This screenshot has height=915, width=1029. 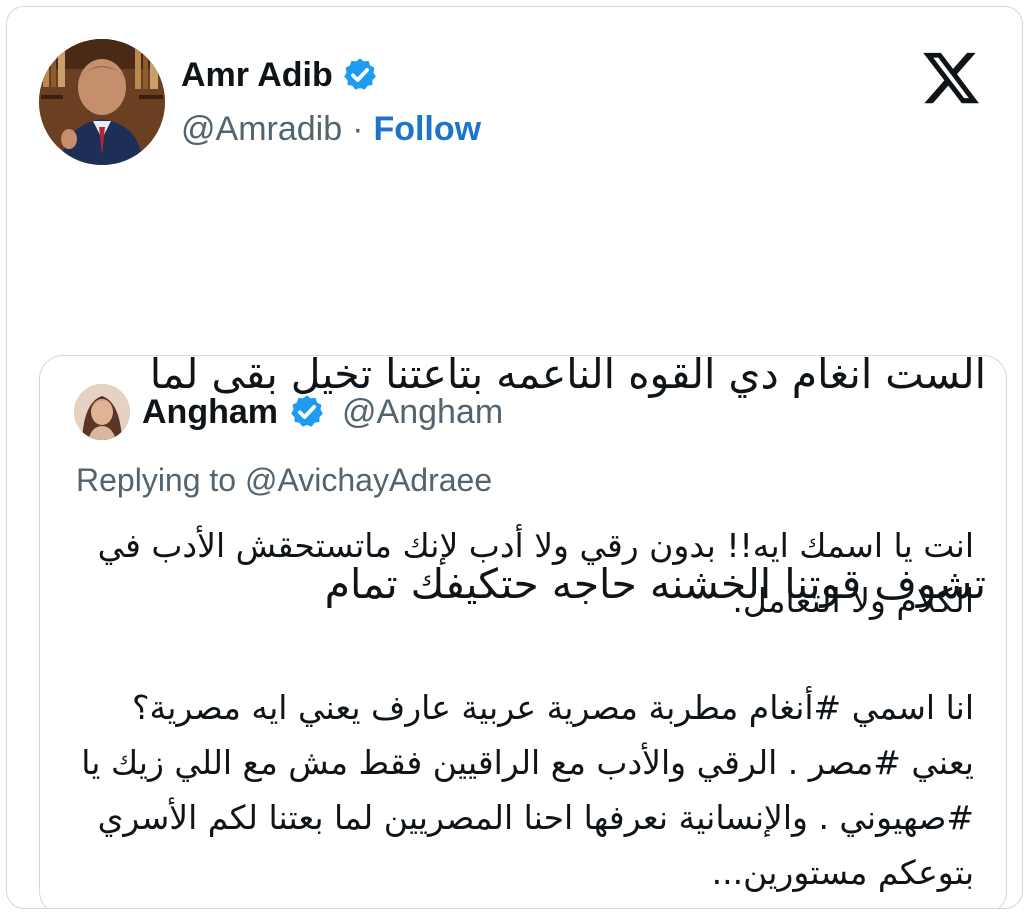 I want to click on quoted-author-handle: @Angham, so click(x=422, y=412).